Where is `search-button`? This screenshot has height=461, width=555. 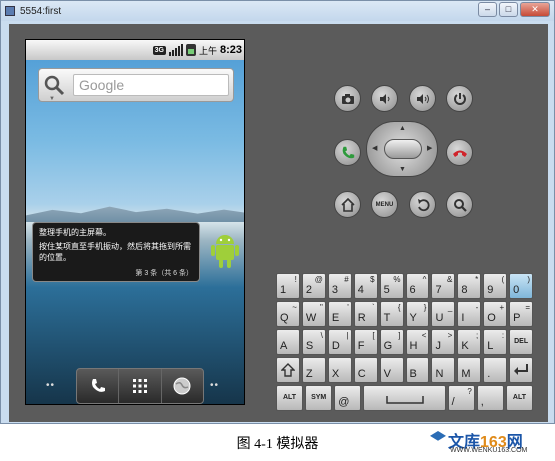 search-button is located at coordinates (459, 204).